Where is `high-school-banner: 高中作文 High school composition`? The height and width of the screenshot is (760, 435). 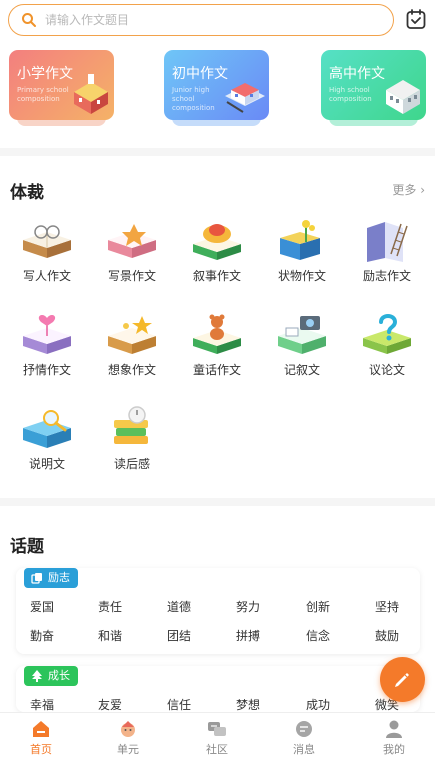
high-school-banner: 高中作文 High school composition is located at coordinates (373, 85).